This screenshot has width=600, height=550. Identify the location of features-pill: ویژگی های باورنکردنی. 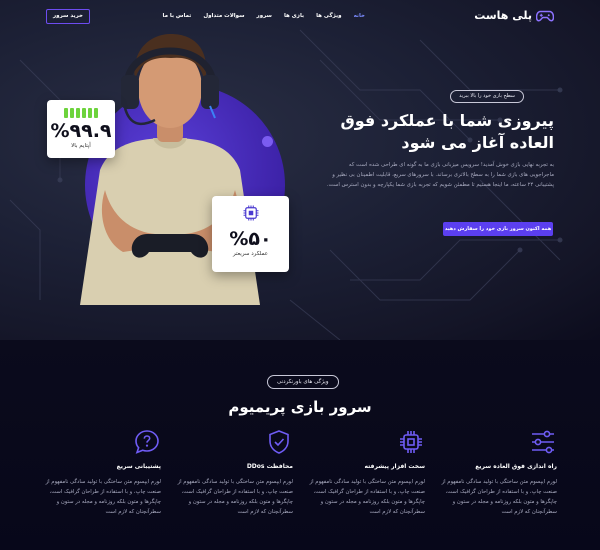
(303, 382).